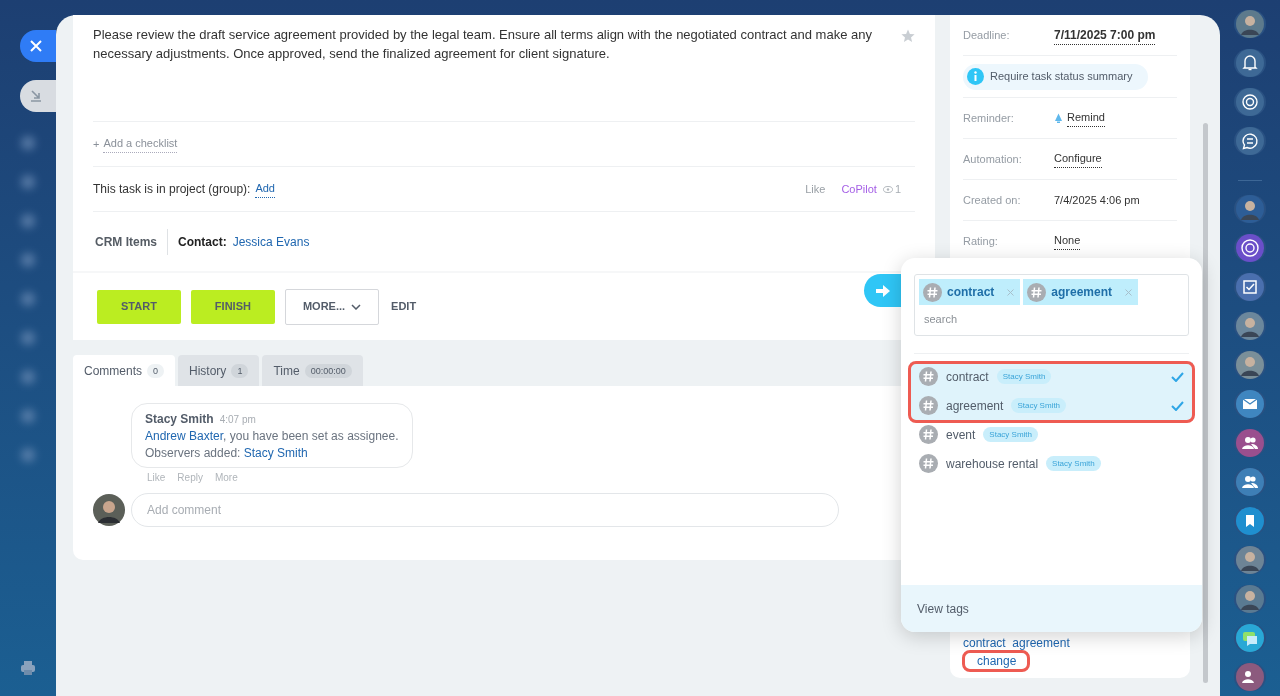 The image size is (1280, 696). What do you see at coordinates (237, 420) in the screenshot?
I see `comment-time: 4:07 pm` at bounding box center [237, 420].